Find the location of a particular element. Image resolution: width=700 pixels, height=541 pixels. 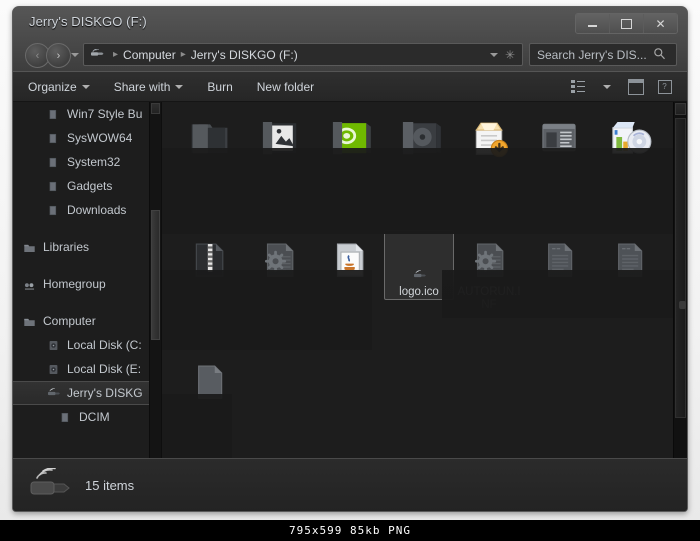

window-title: Jerry's DISKGO (F:) is located at coordinates (88, 21).